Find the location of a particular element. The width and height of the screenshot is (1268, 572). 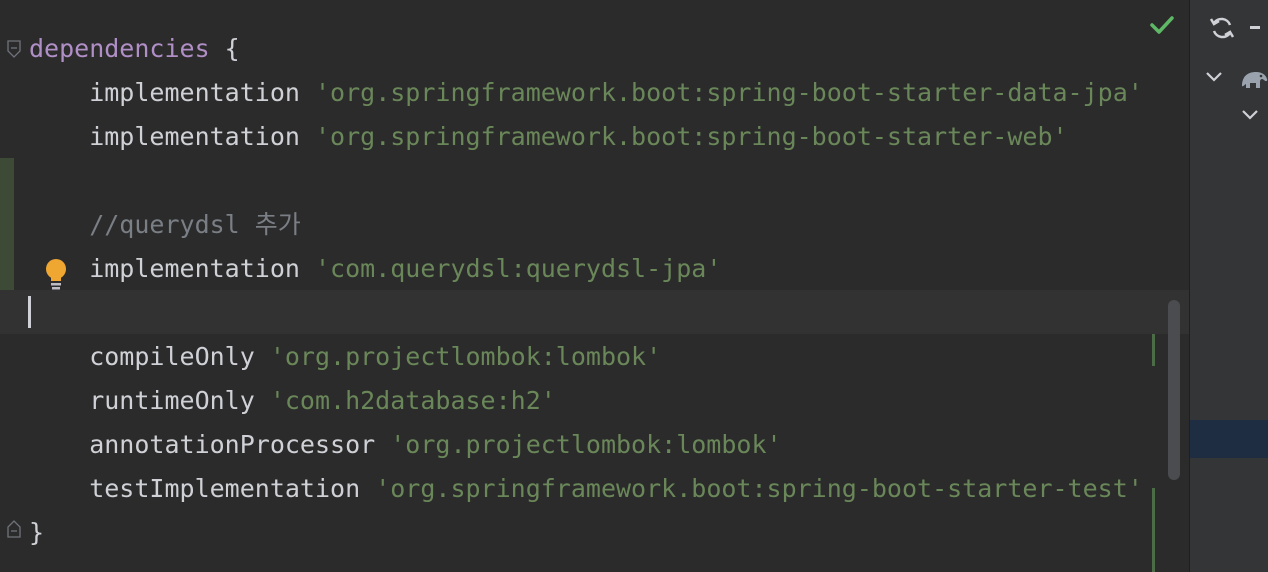

code-token: } is located at coordinates (37, 532).